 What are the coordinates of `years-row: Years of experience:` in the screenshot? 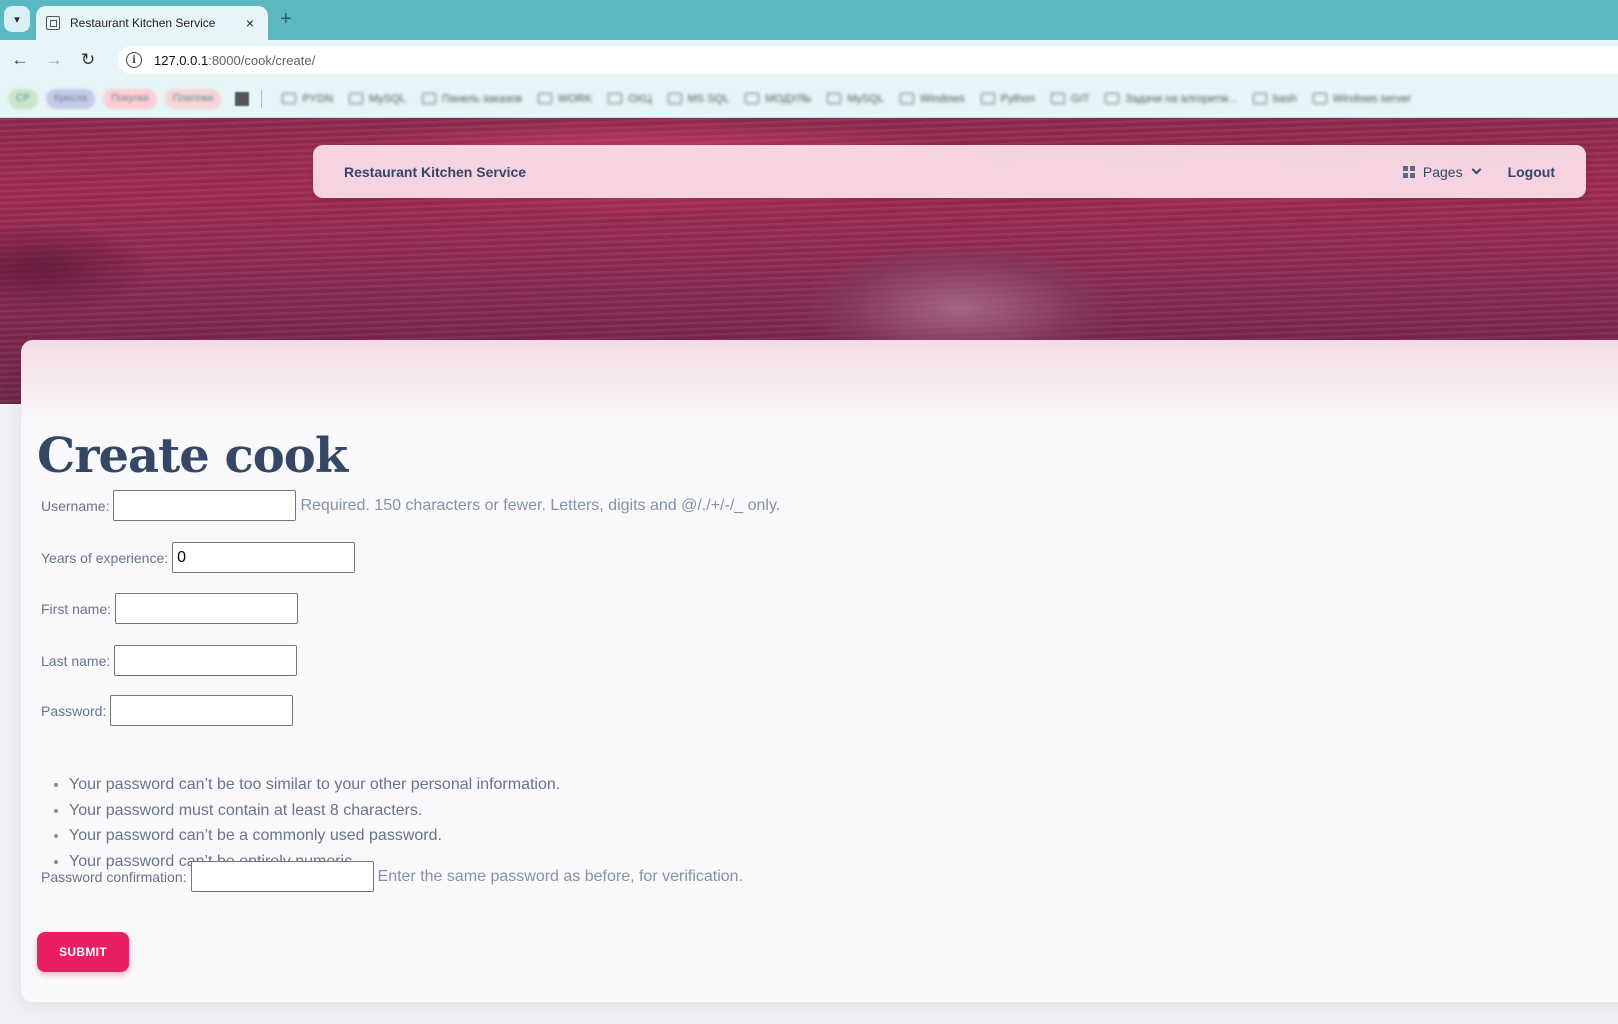 It's located at (198, 557).